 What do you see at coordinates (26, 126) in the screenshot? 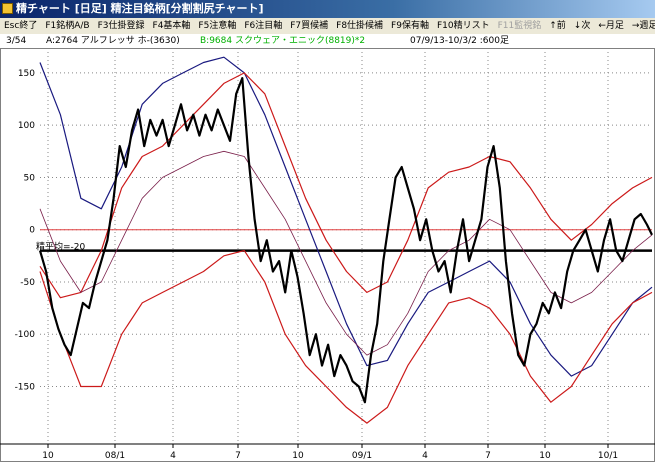
I see `y-tick-label: 100` at bounding box center [26, 126].